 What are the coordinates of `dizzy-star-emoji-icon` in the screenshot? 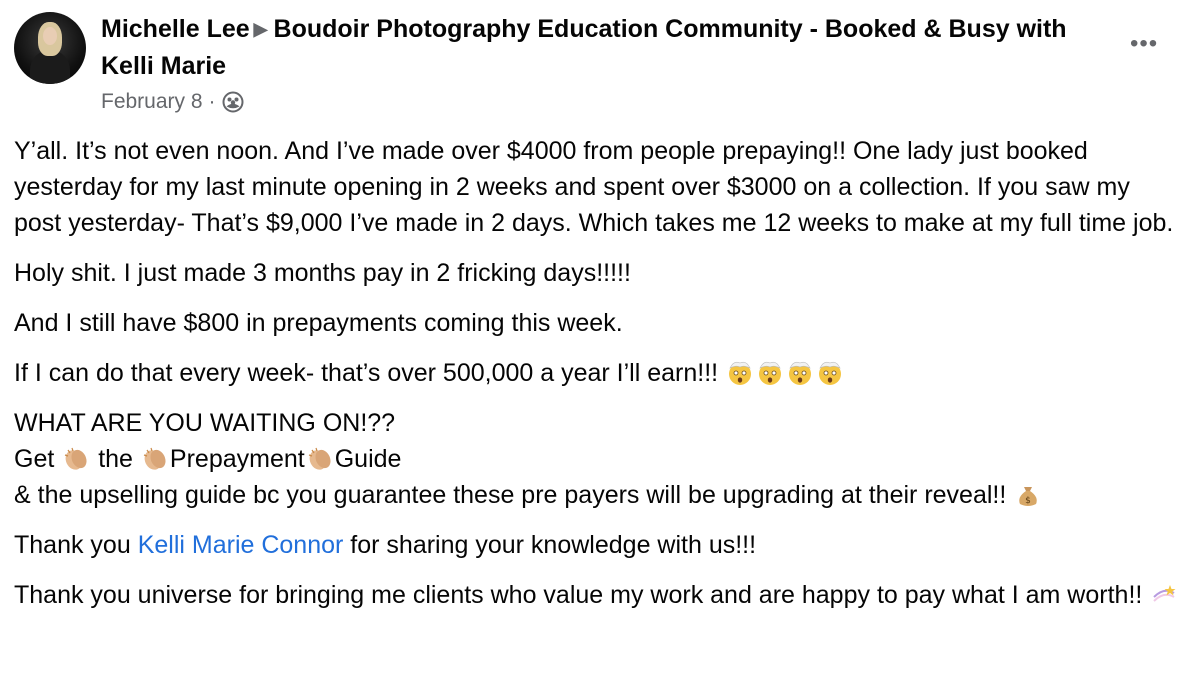 It's located at (1164, 593).